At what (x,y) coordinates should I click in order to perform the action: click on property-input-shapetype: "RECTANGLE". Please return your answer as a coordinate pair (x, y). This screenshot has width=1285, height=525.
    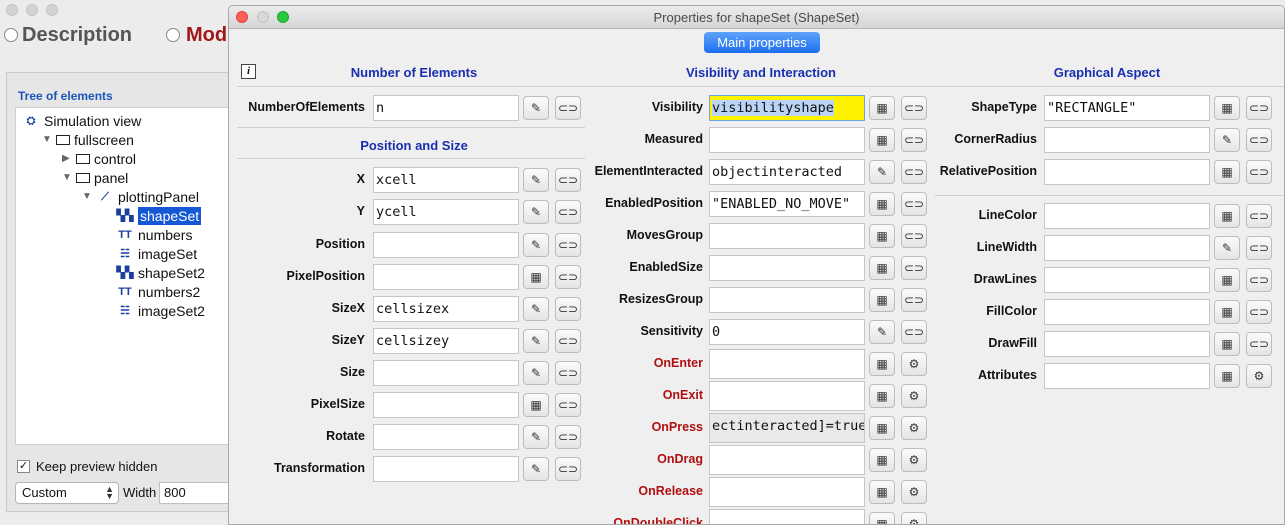
    Looking at the image, I should click on (1127, 108).